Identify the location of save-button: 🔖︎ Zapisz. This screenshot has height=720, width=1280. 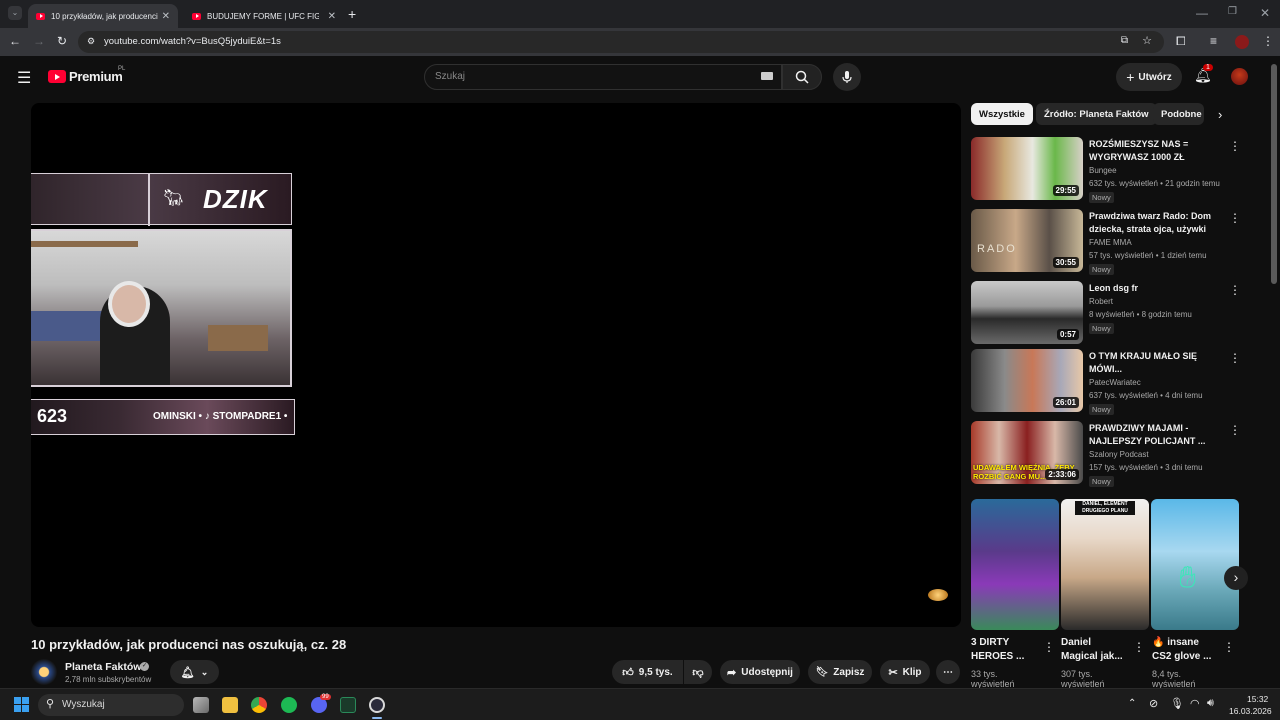
(840, 672).